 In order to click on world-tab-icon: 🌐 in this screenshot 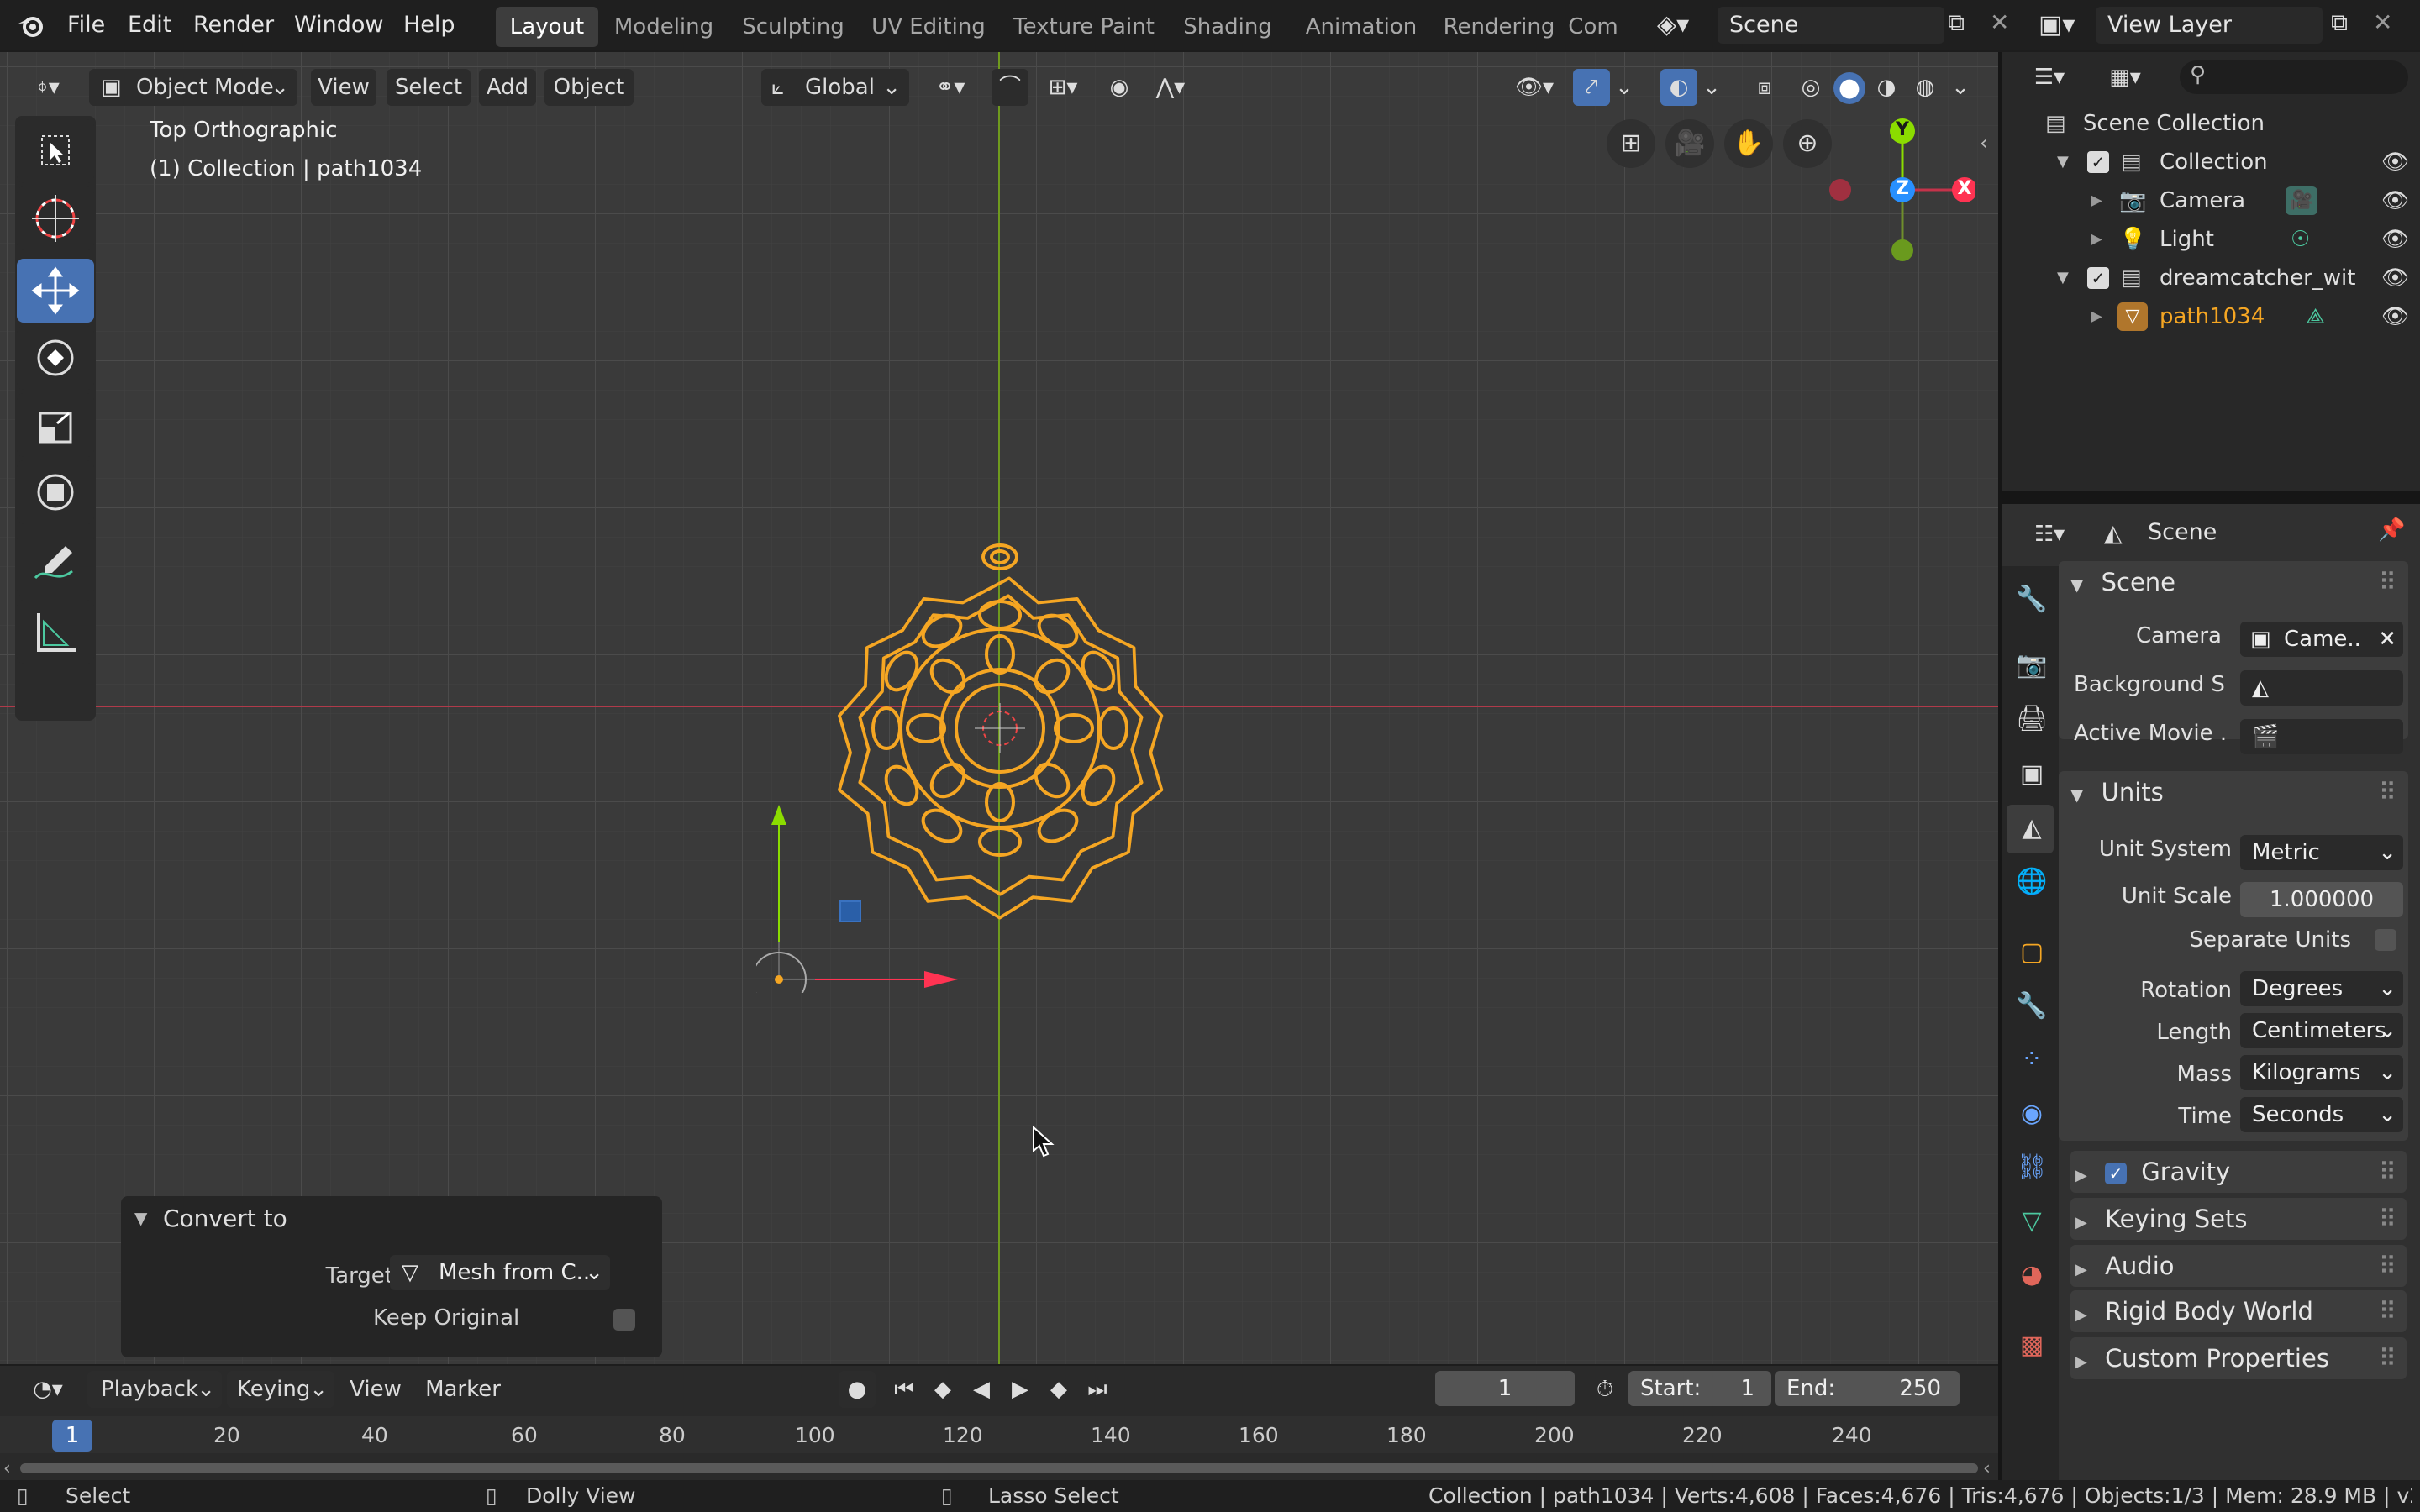, I will do `click(2032, 882)`.